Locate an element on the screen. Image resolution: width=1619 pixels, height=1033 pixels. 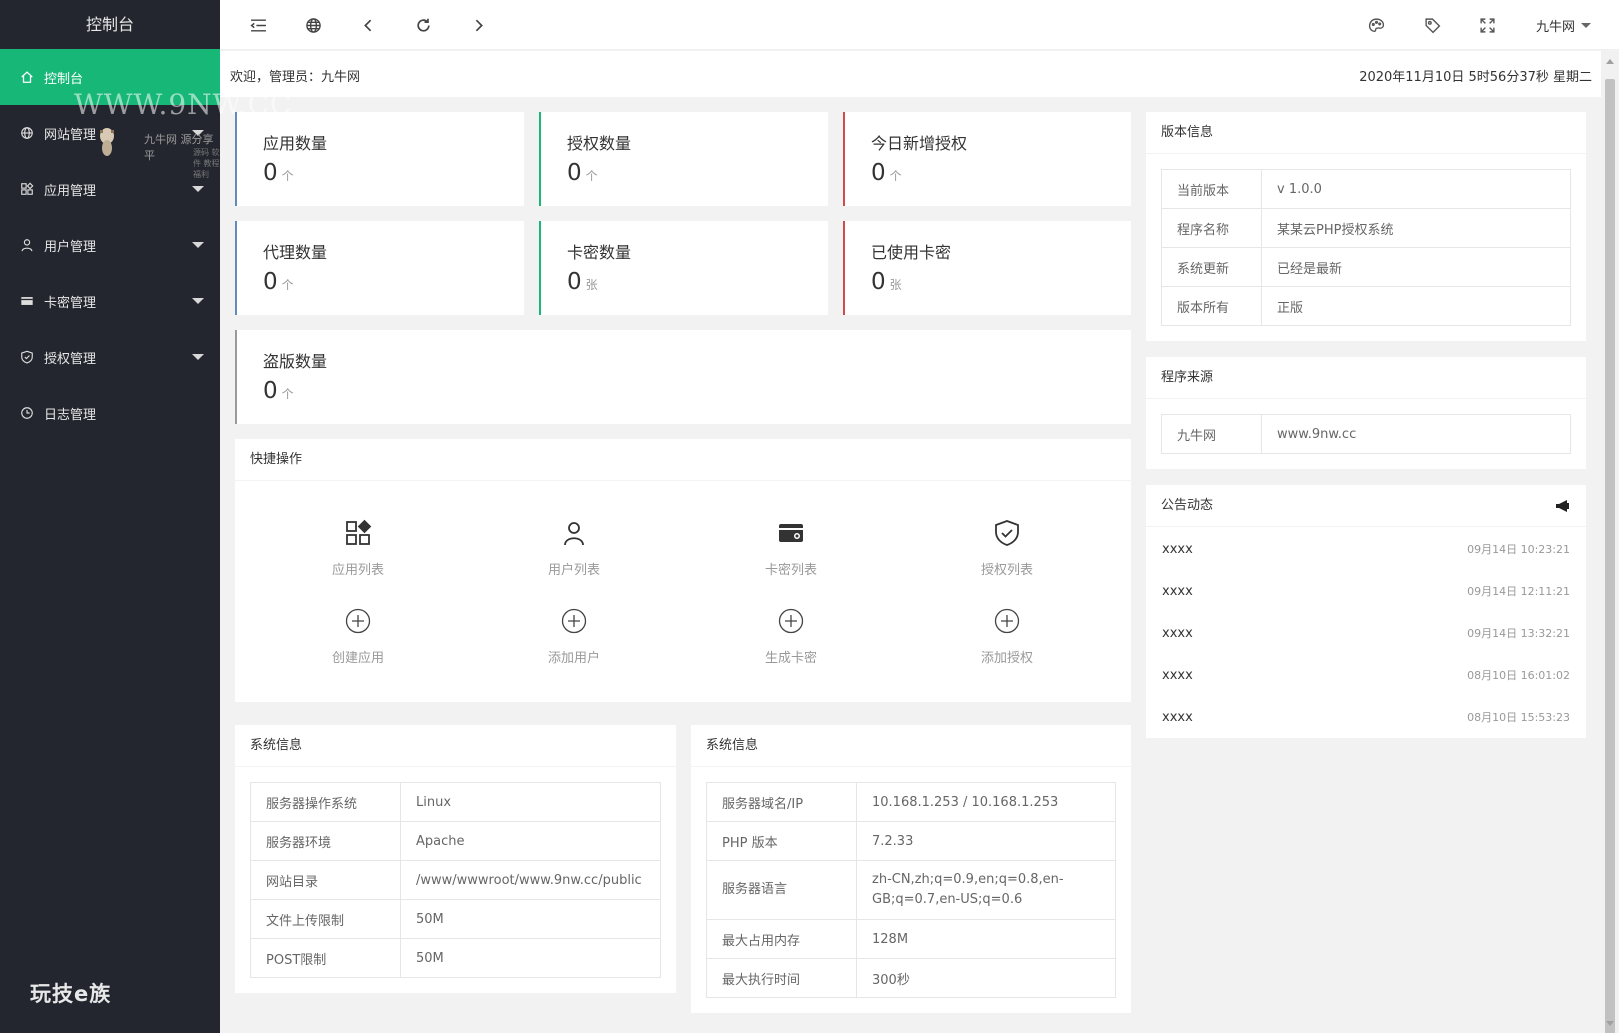
quick-create-app: 创建应用 is located at coordinates (358, 635).